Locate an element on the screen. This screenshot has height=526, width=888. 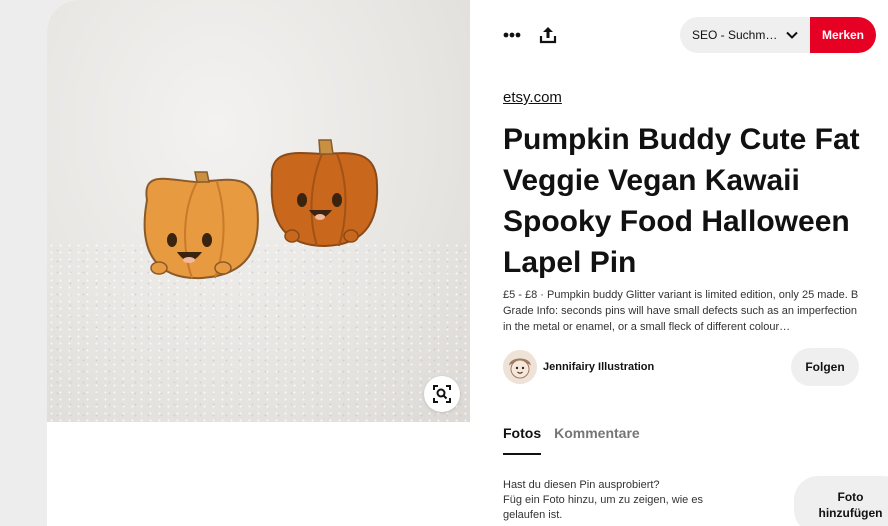
orange-pumpkin-pin is located at coordinates (201, 225).